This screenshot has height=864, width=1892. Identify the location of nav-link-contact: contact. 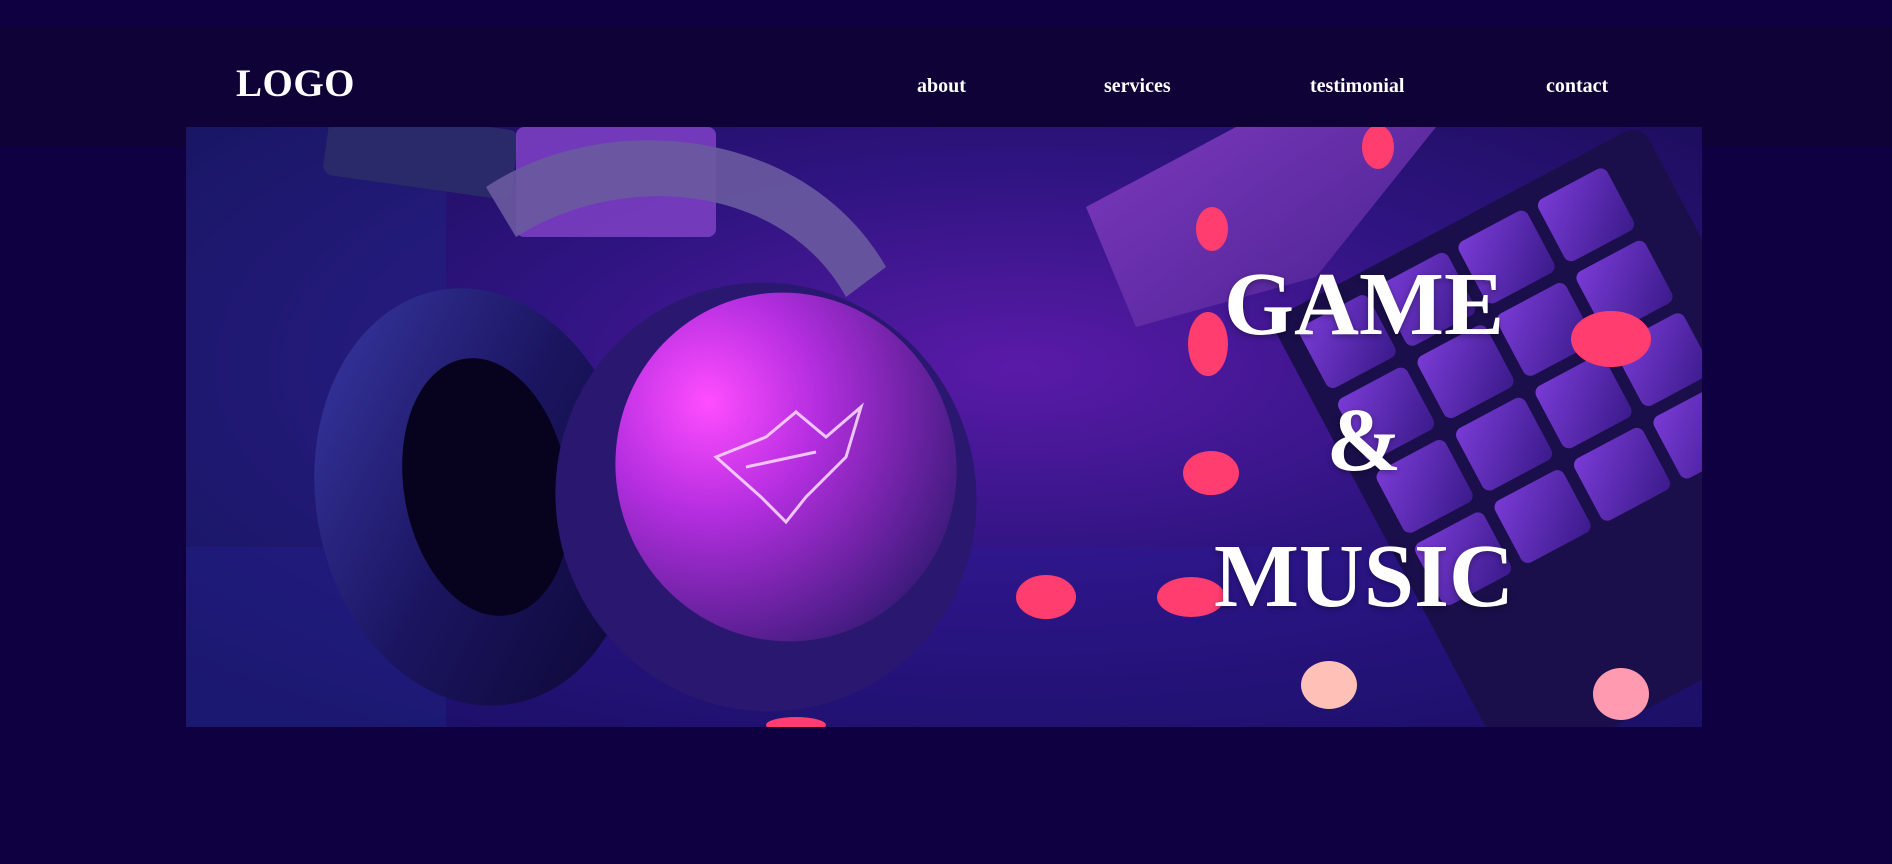
(1577, 86).